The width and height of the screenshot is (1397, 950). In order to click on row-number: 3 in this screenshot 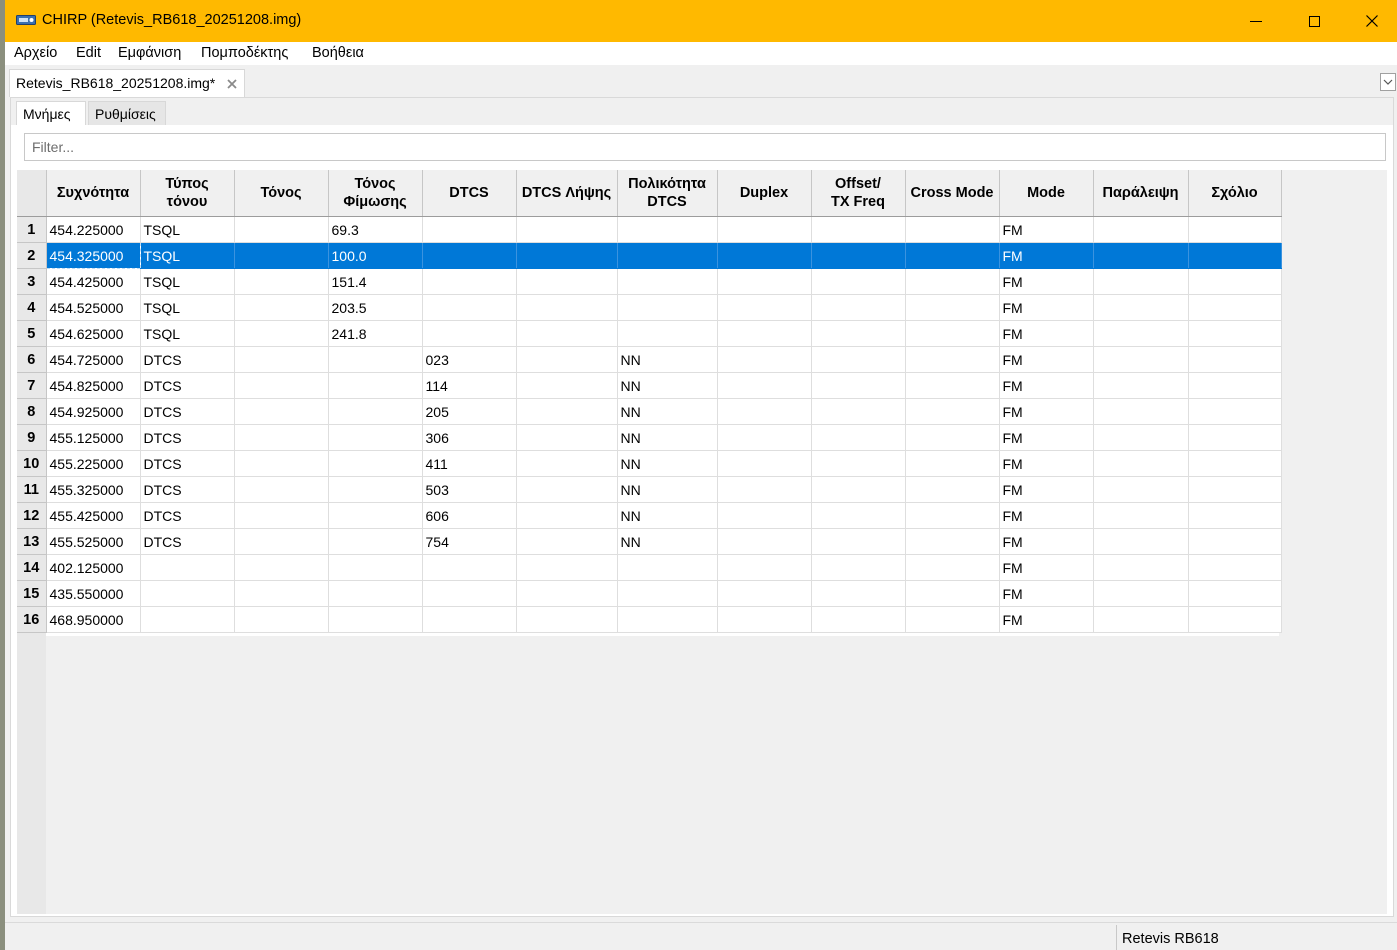, I will do `click(32, 281)`.